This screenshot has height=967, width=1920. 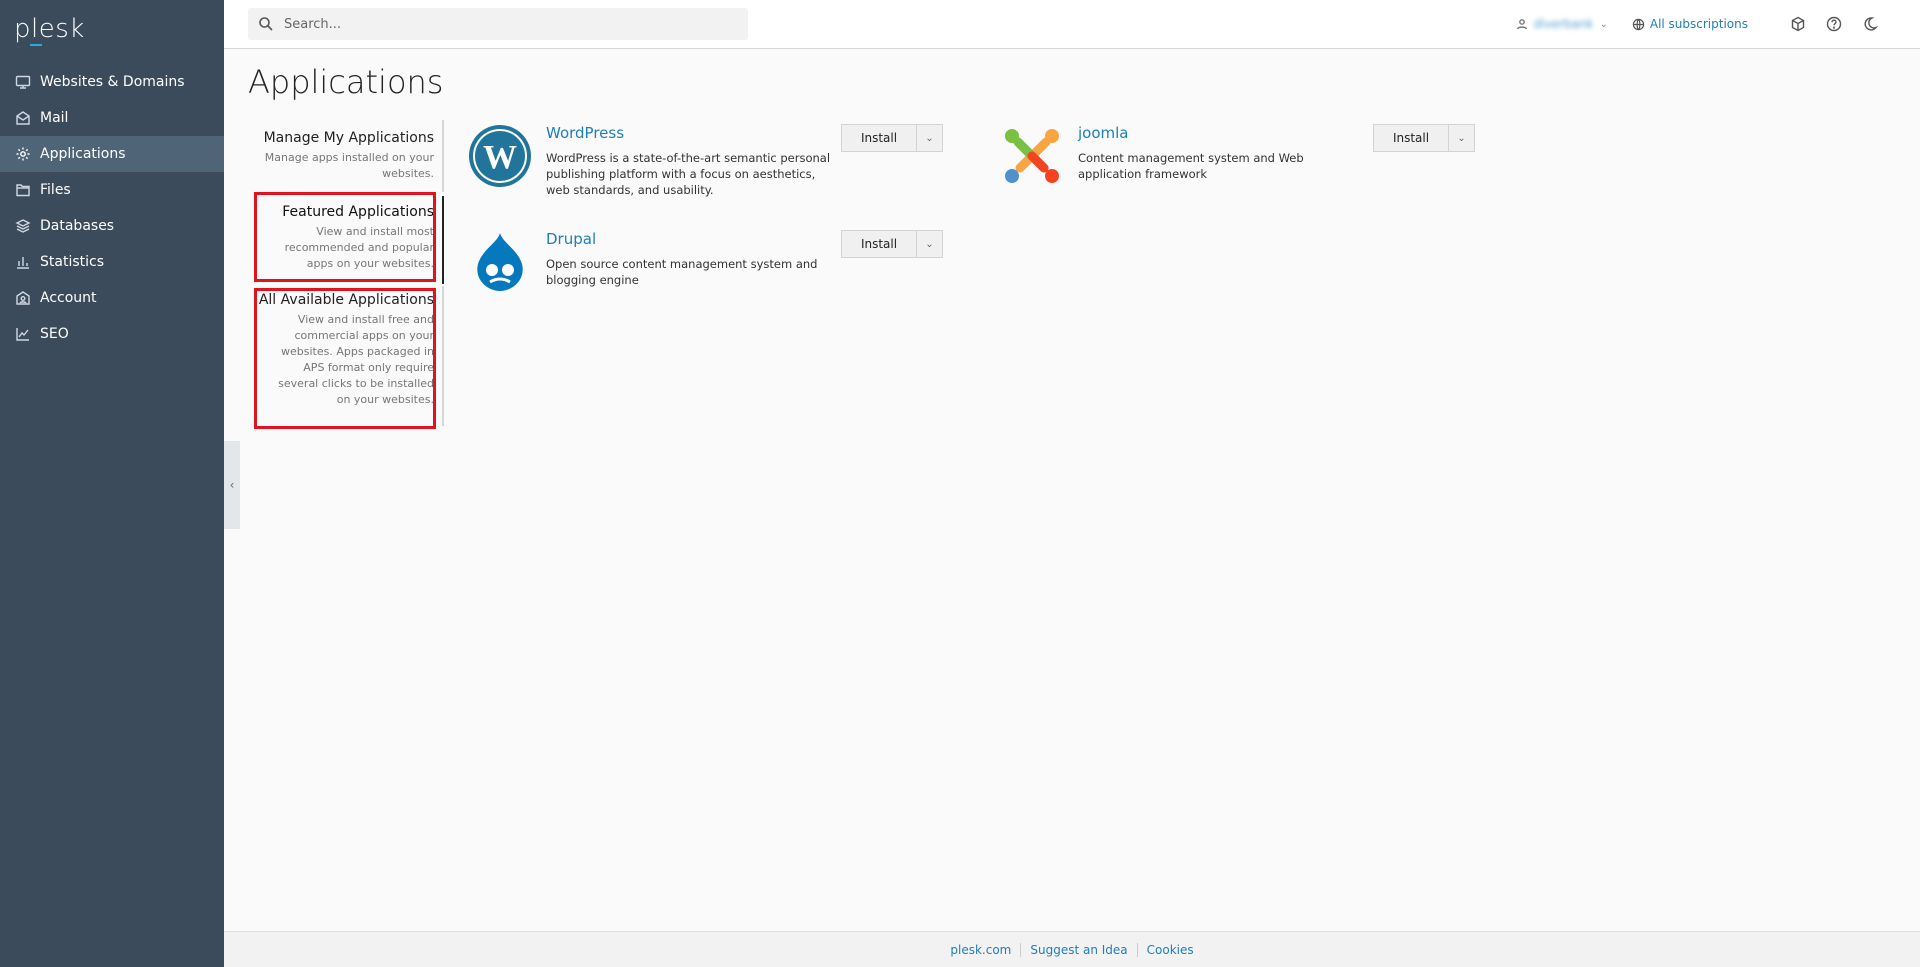 I want to click on sidebar-item-label: Websites & Domains, so click(x=112, y=82).